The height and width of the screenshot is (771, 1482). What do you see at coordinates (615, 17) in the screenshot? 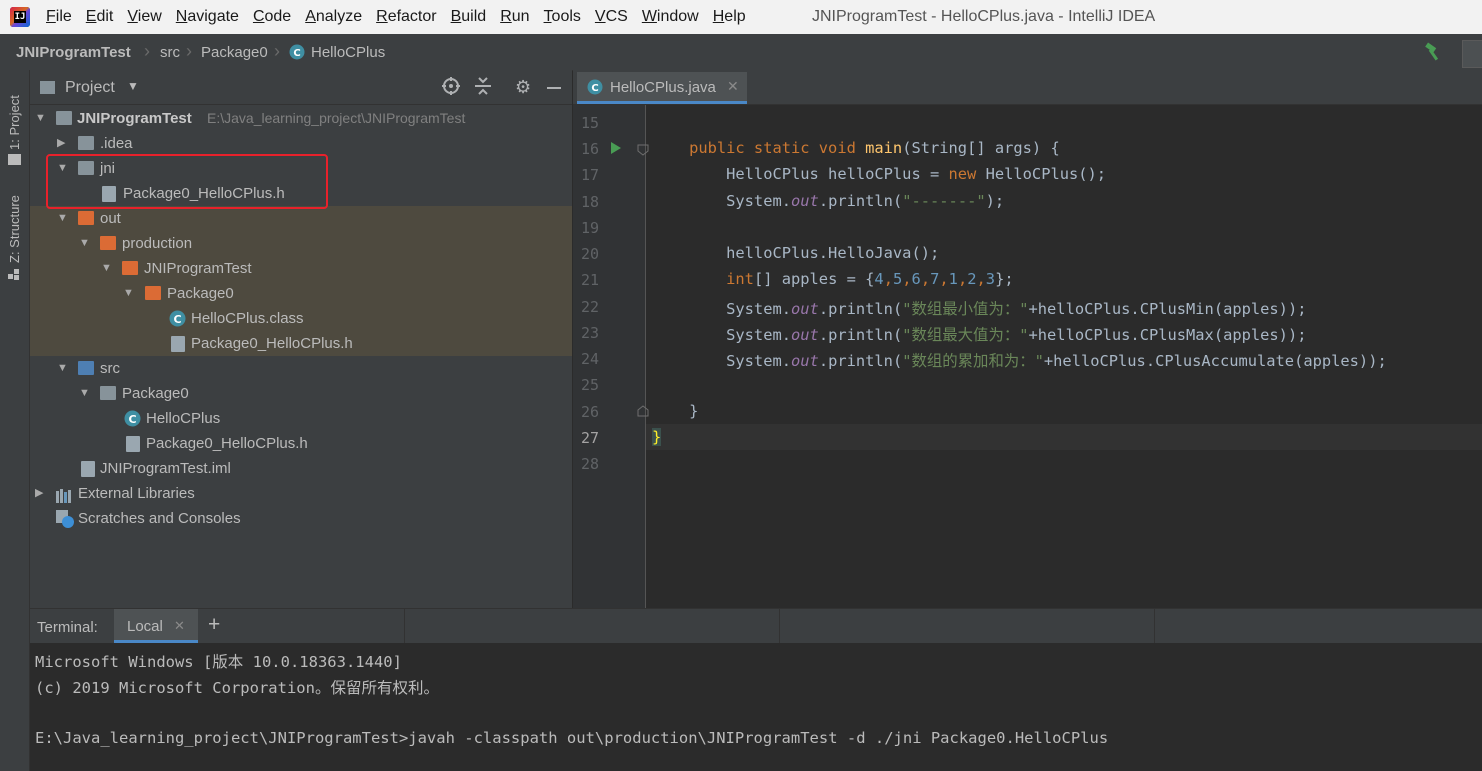
I see `menu-vcs: VCS` at bounding box center [615, 17].